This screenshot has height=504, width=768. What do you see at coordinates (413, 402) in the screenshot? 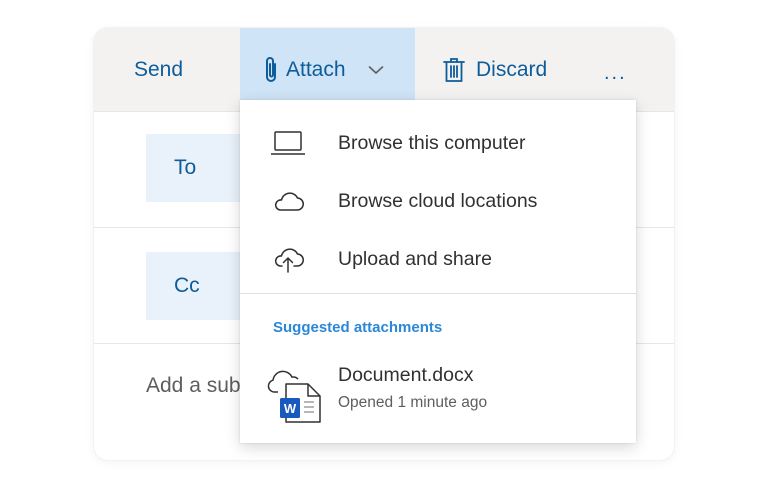
I see `attachment-meta: Opened 1 minute ago` at bounding box center [413, 402].